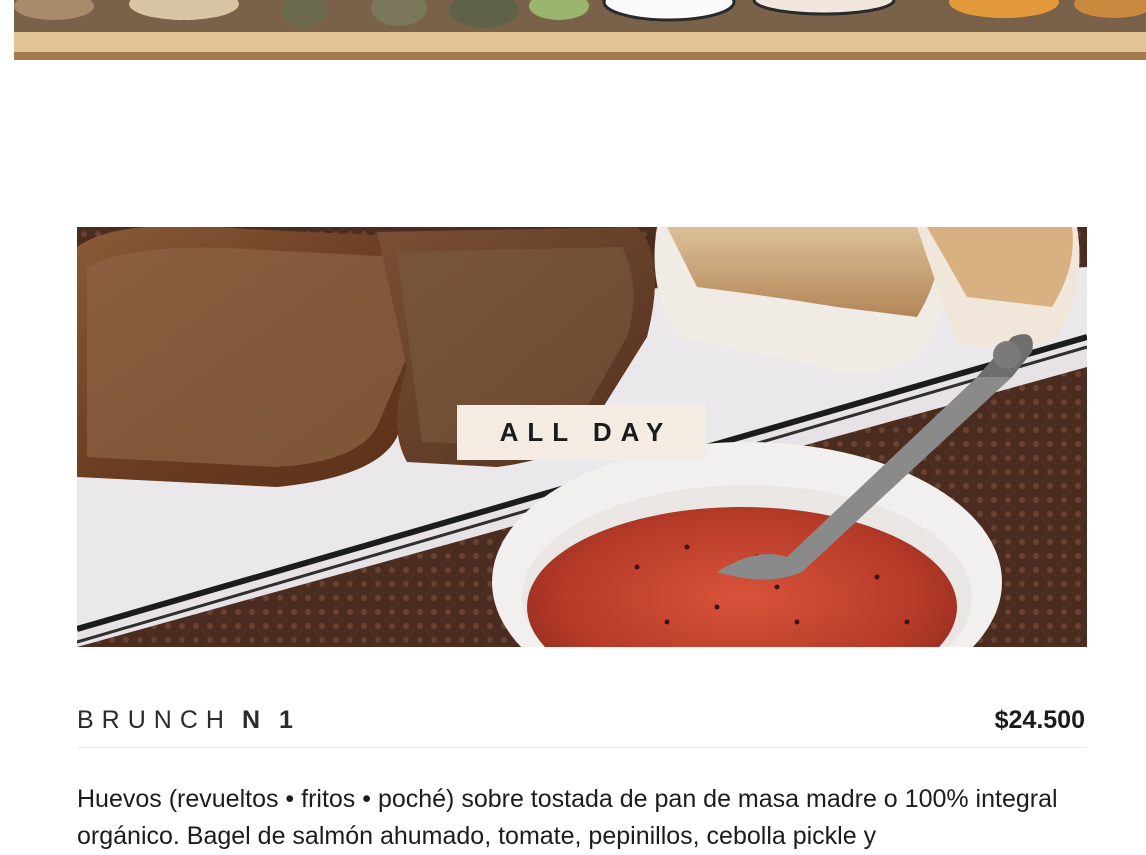 The width and height of the screenshot is (1146, 855). Describe the element at coordinates (580, 30) in the screenshot. I see `top-product-photo` at that location.